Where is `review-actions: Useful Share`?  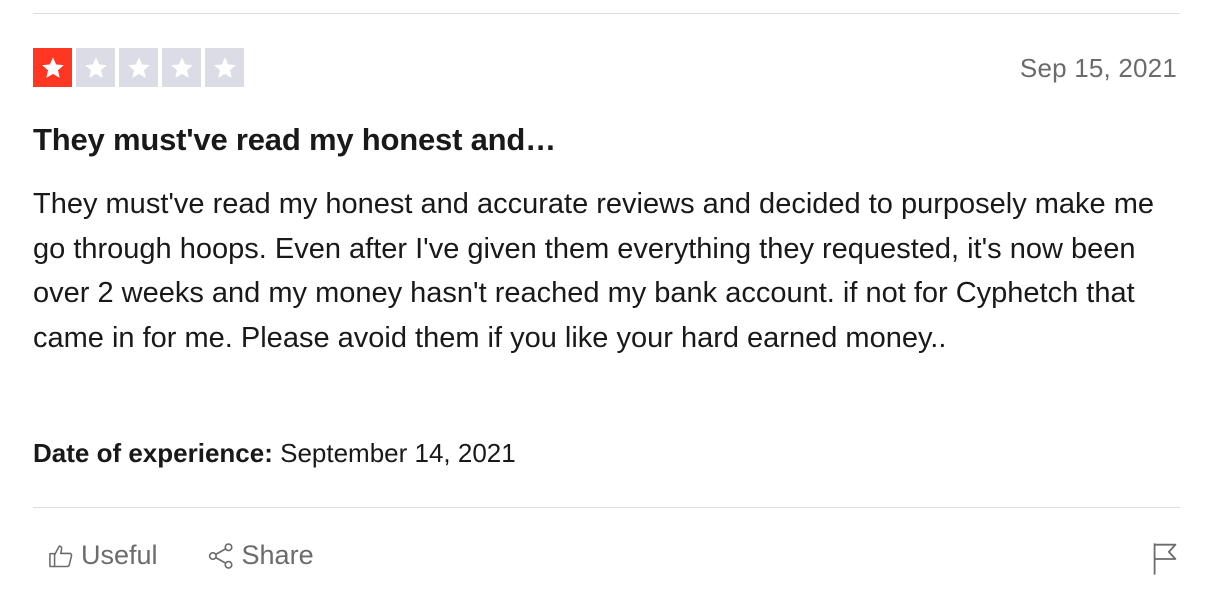 review-actions: Useful Share is located at coordinates (180, 555).